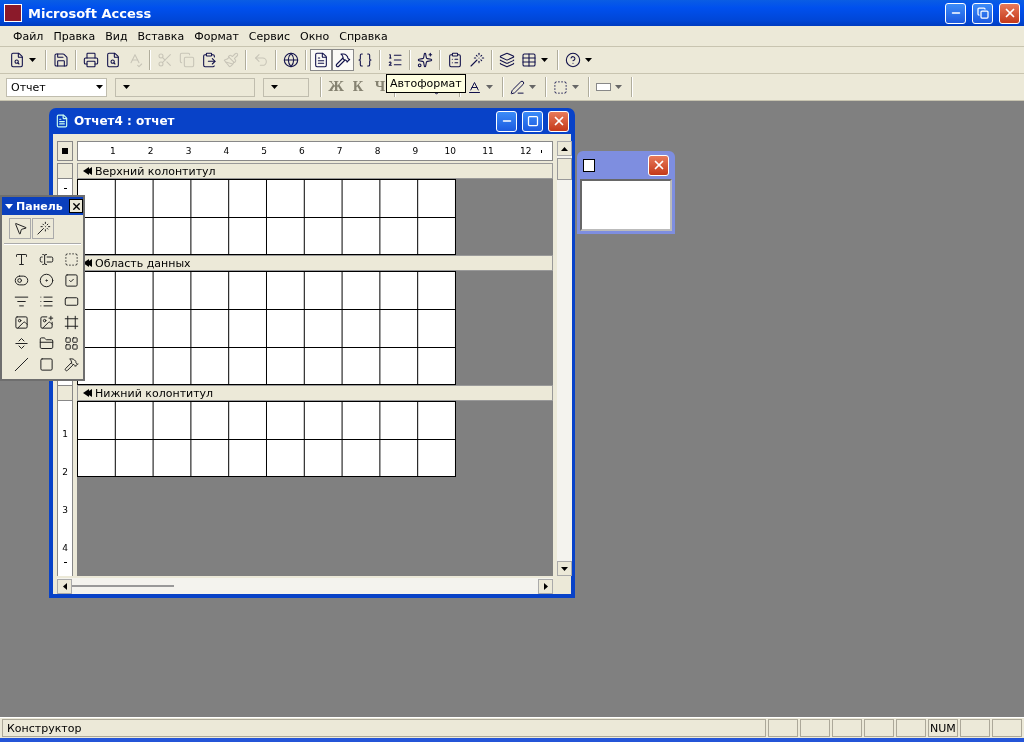  Describe the element at coordinates (560, 87) in the screenshot. I see `border-icon` at that location.